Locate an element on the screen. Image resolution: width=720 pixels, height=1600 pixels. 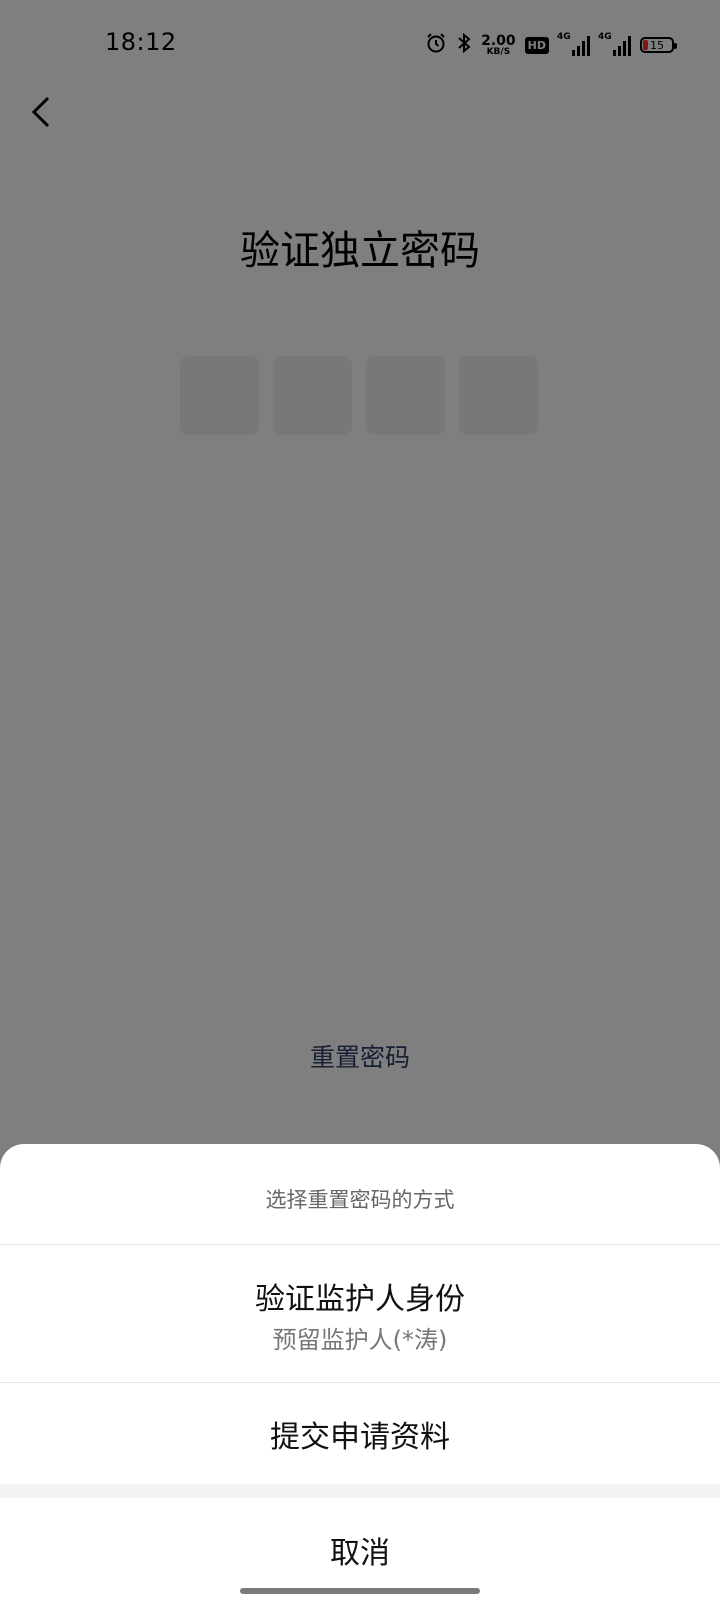
cancel-button: 取消 is located at coordinates (360, 1550).